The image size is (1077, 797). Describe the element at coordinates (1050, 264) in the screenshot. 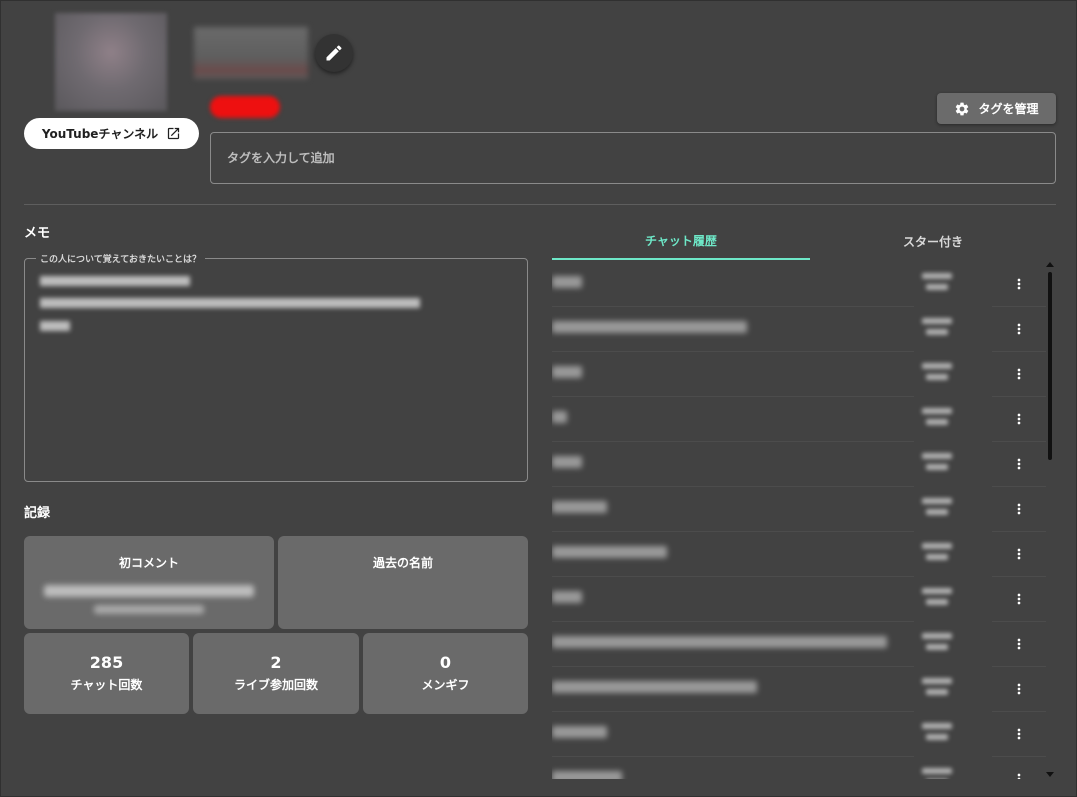

I see `scroll-up-arrow` at that location.